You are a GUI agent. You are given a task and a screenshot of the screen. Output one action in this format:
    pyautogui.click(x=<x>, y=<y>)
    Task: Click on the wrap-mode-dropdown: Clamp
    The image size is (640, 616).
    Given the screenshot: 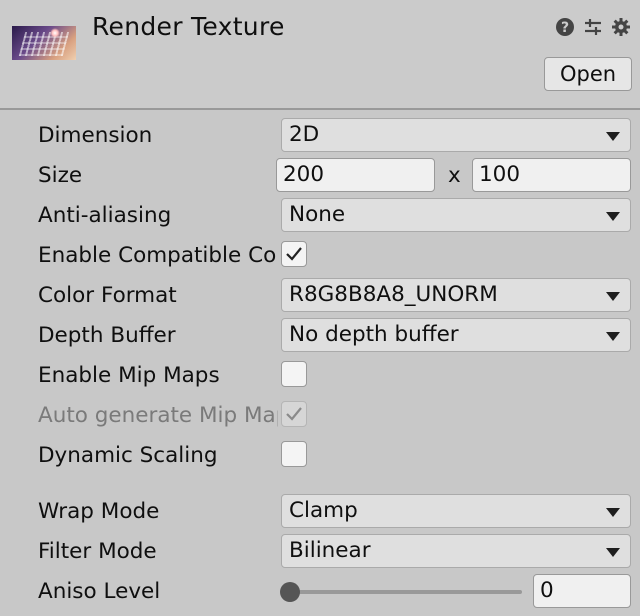 What is the action you would take?
    pyautogui.click(x=456, y=511)
    